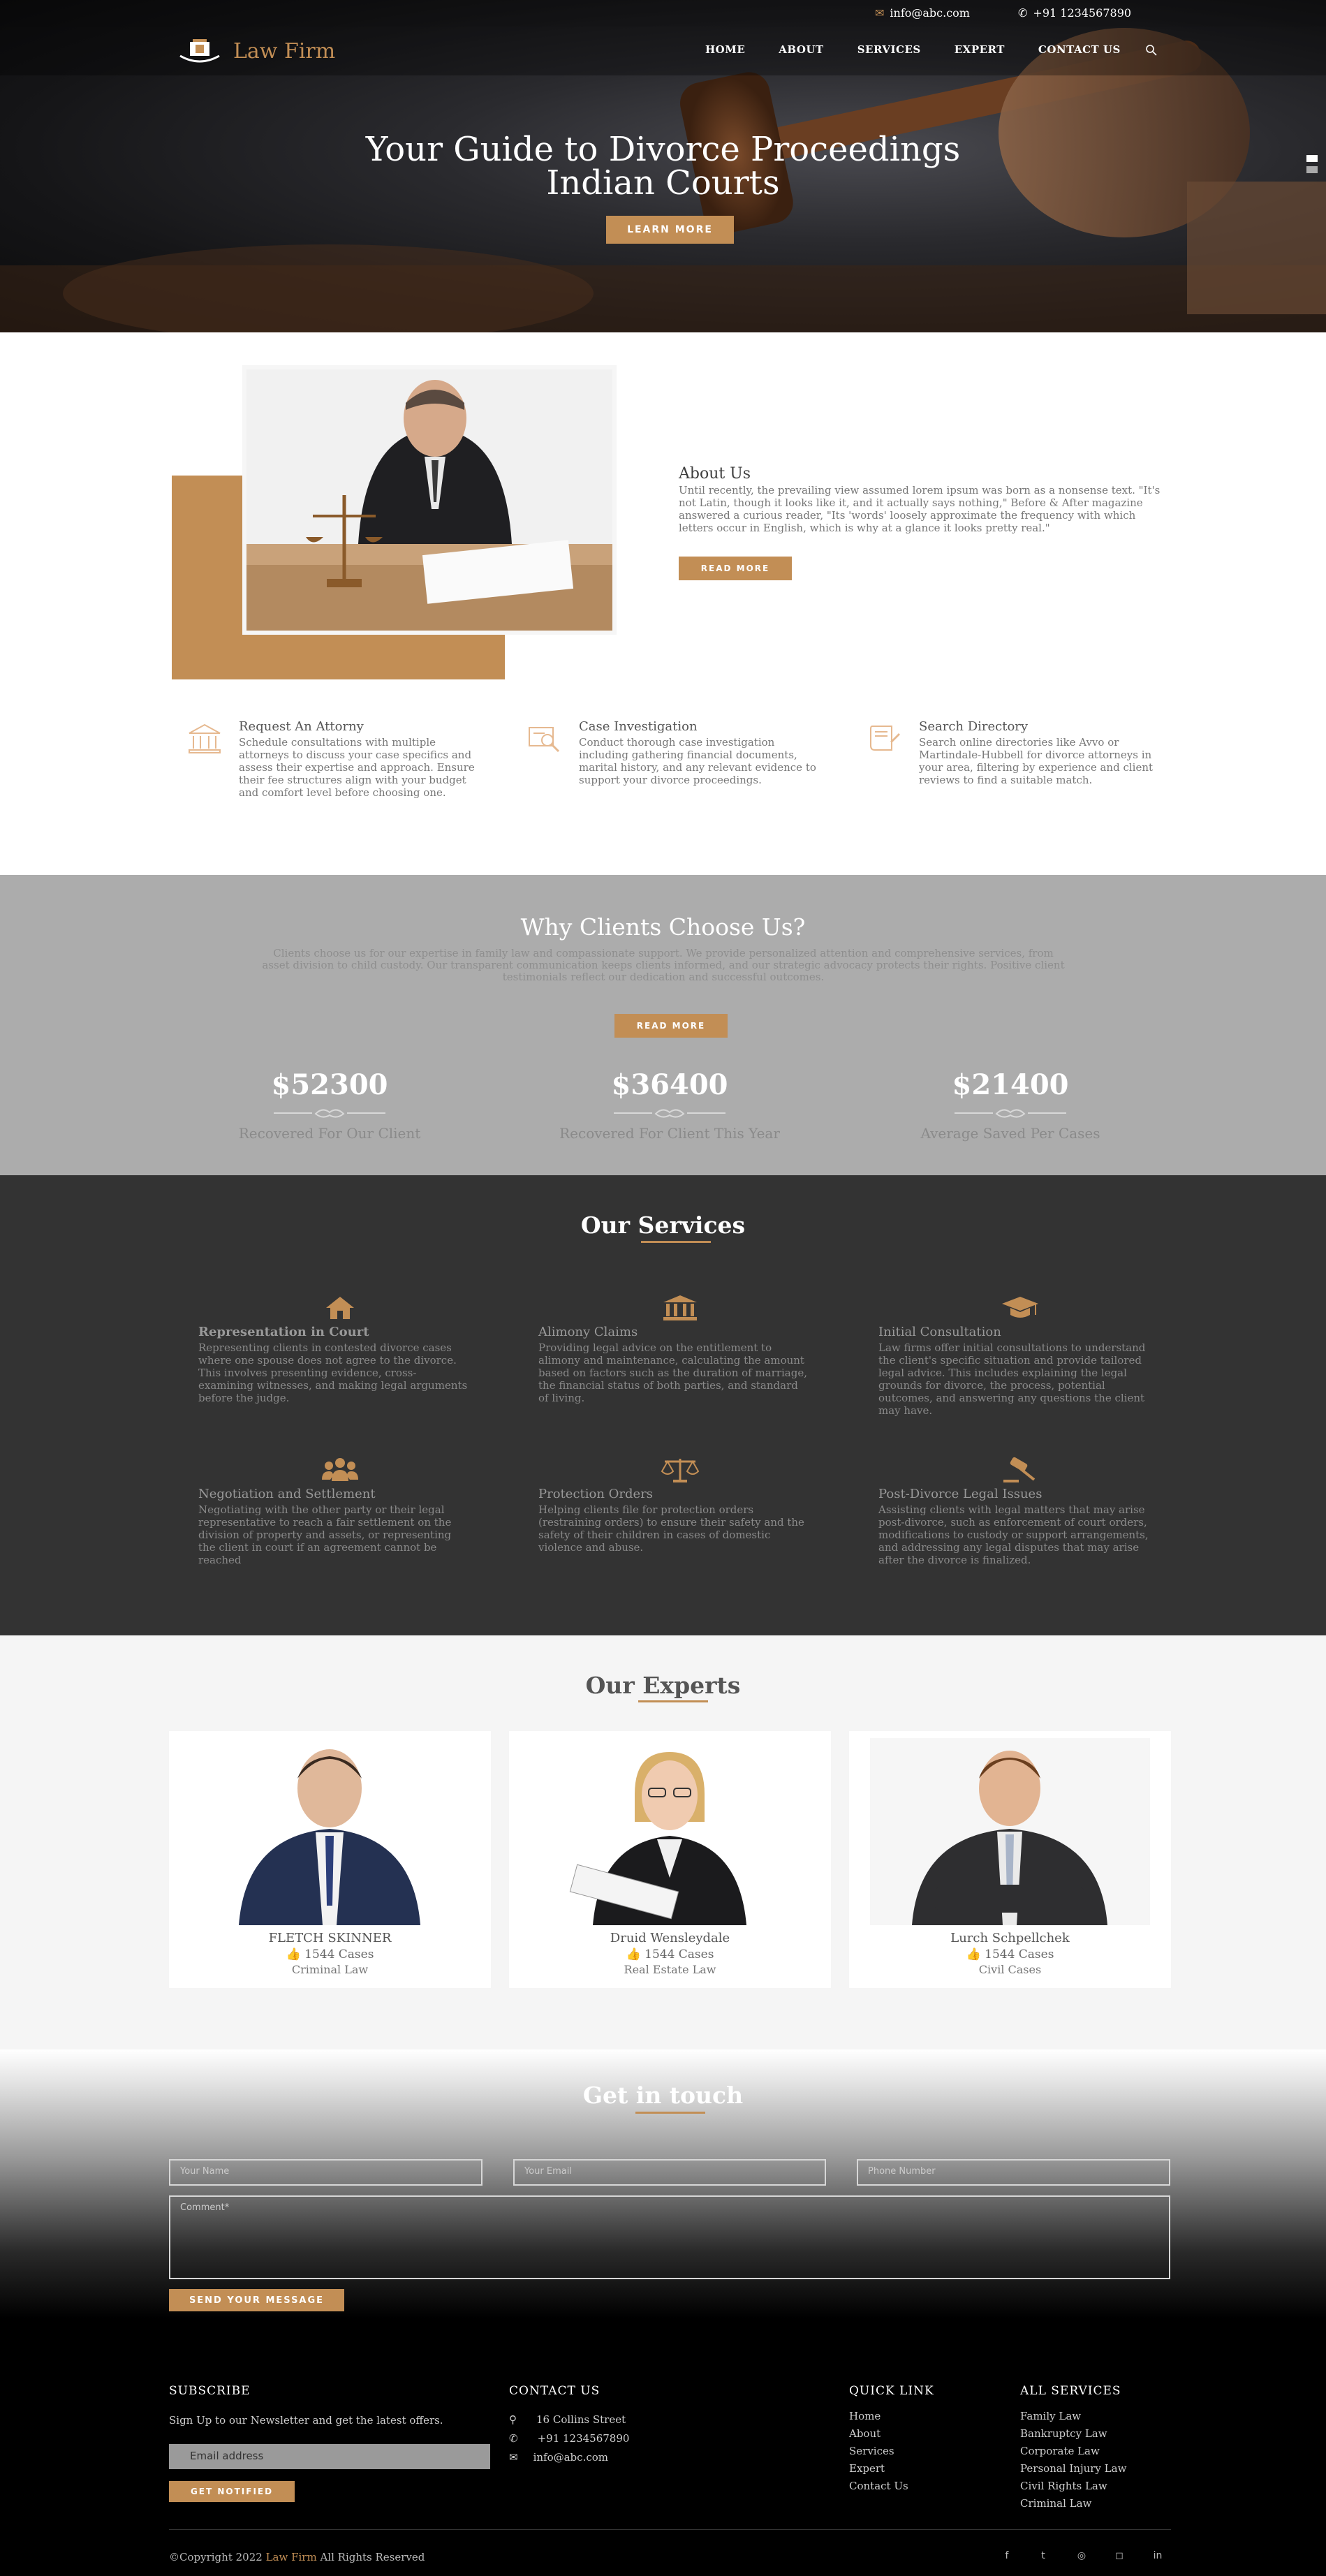 The image size is (1326, 2576). I want to click on footer-phone: ✆ +91 1234567890, so click(569, 2438).